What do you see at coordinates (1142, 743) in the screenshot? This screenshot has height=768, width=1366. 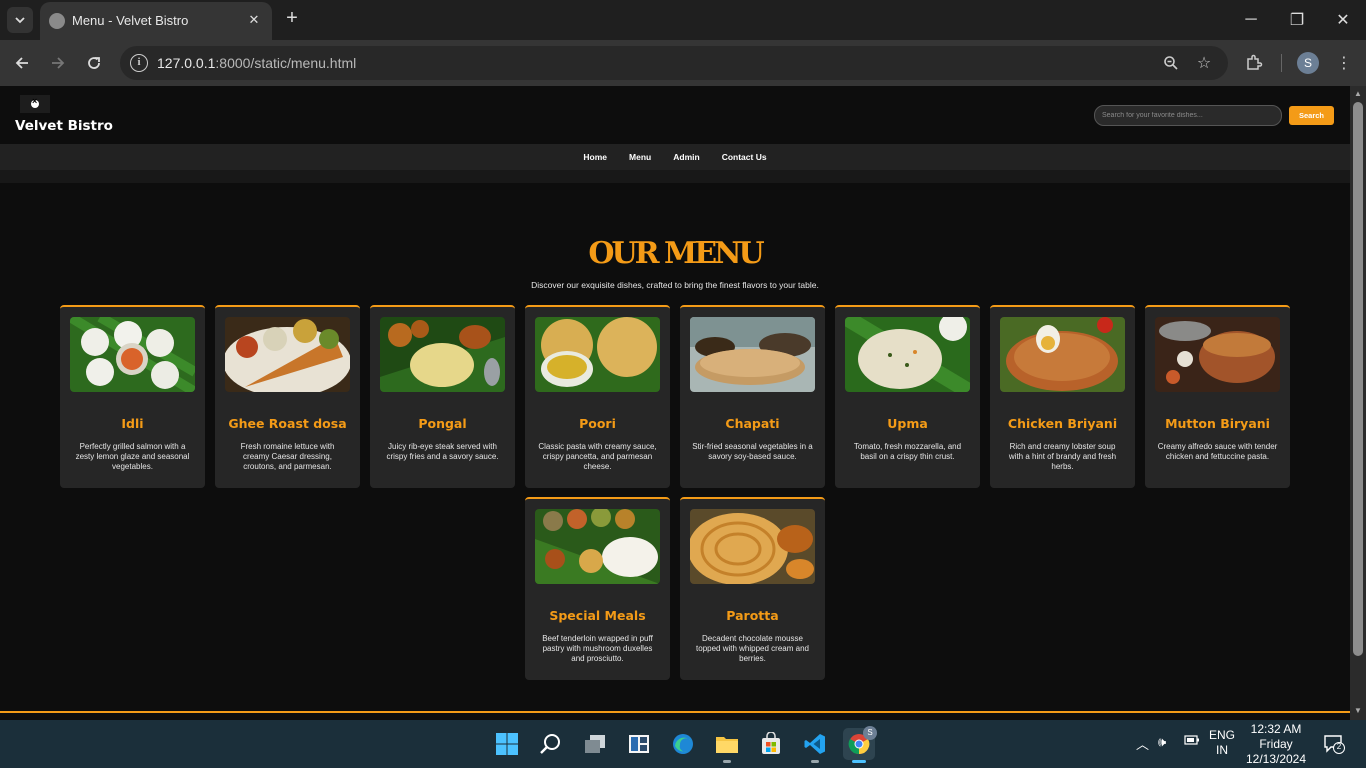 I see `chevron-up-icon: ︿` at bounding box center [1142, 743].